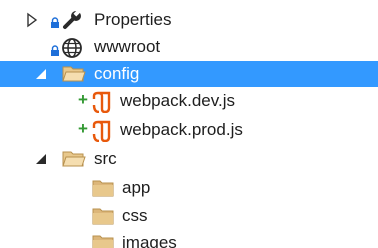  Describe the element at coordinates (135, 215) in the screenshot. I see `tree-item-label: css` at that location.